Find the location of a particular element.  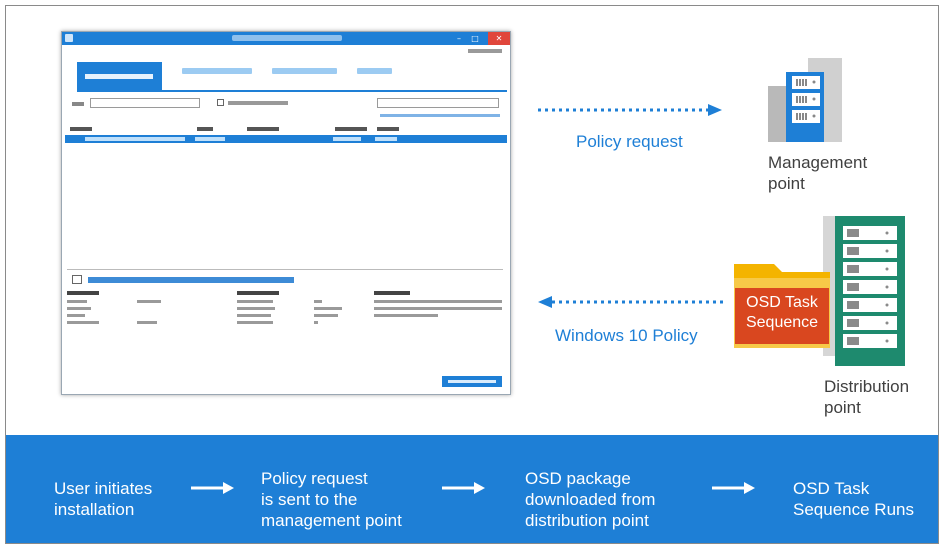

maximize-icon: □ is located at coordinates (475, 38).